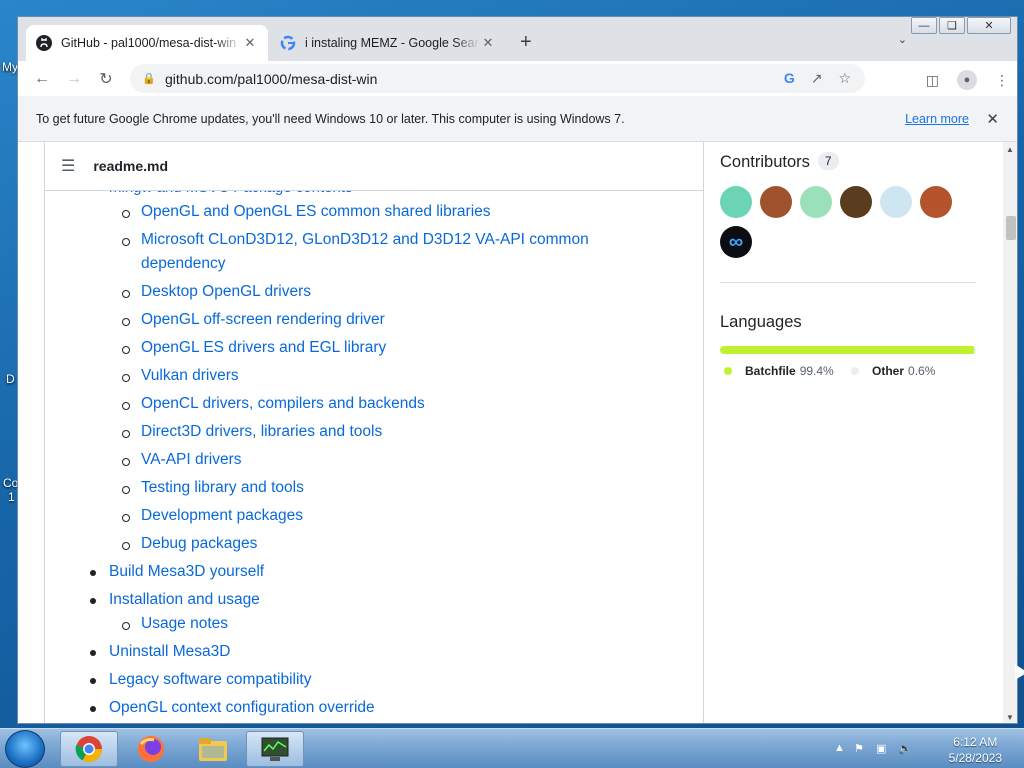  I want to click on language-name: Batchfile, so click(770, 371).